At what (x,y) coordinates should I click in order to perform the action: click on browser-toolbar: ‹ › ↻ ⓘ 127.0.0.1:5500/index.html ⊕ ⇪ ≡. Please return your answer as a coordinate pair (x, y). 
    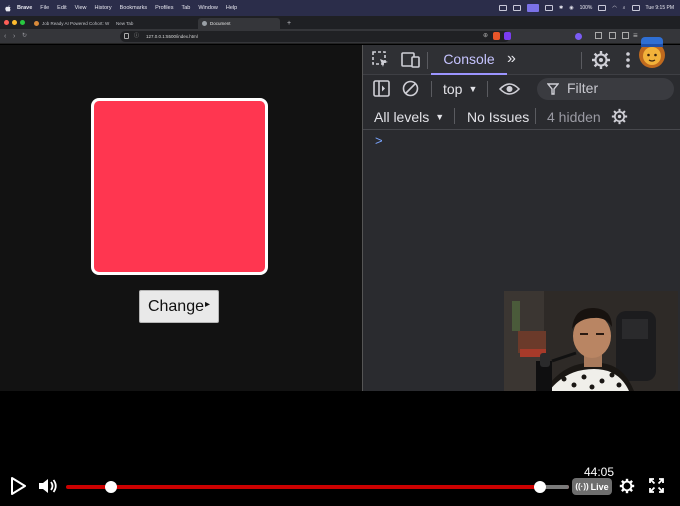
    Looking at the image, I should click on (340, 36).